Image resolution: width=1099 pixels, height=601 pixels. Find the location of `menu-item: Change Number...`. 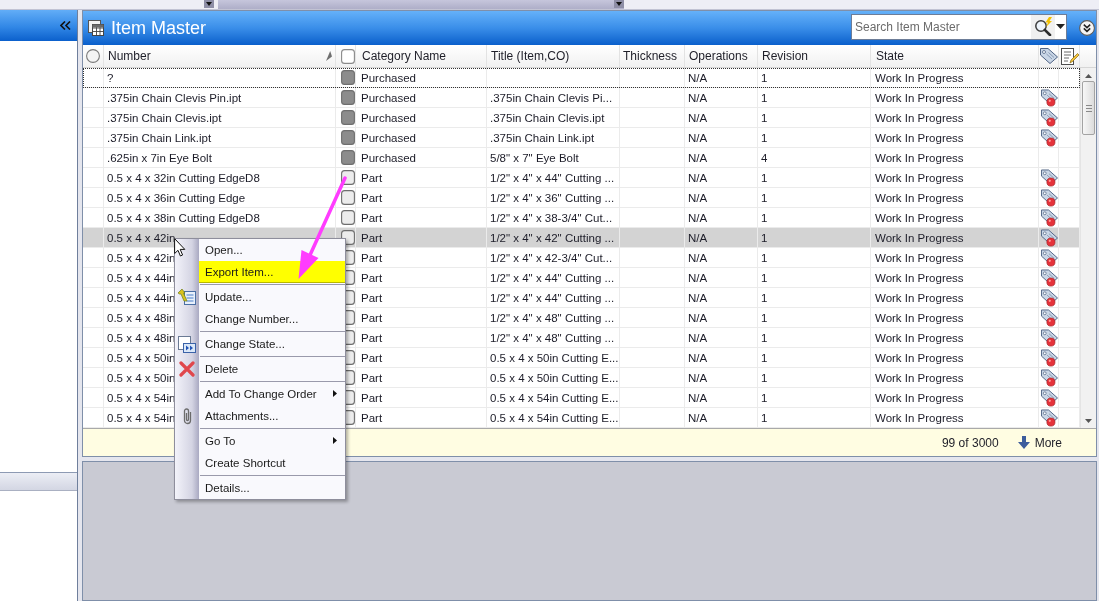

menu-item: Change Number... is located at coordinates (272, 319).